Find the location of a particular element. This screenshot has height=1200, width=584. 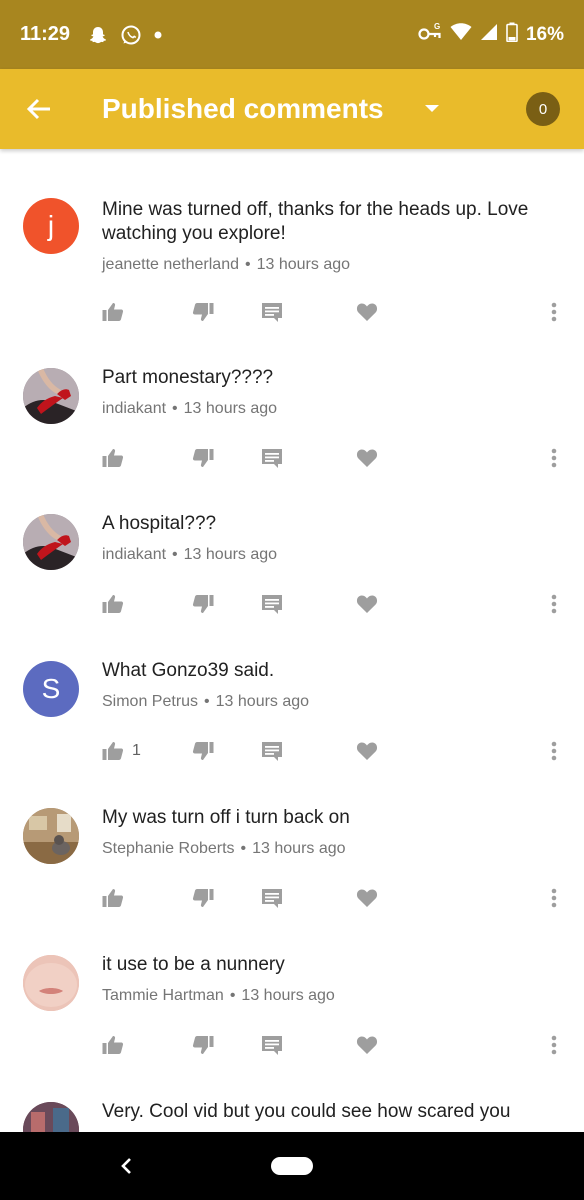

comment-text: it use to be a nunnery is located at coordinates (193, 964).